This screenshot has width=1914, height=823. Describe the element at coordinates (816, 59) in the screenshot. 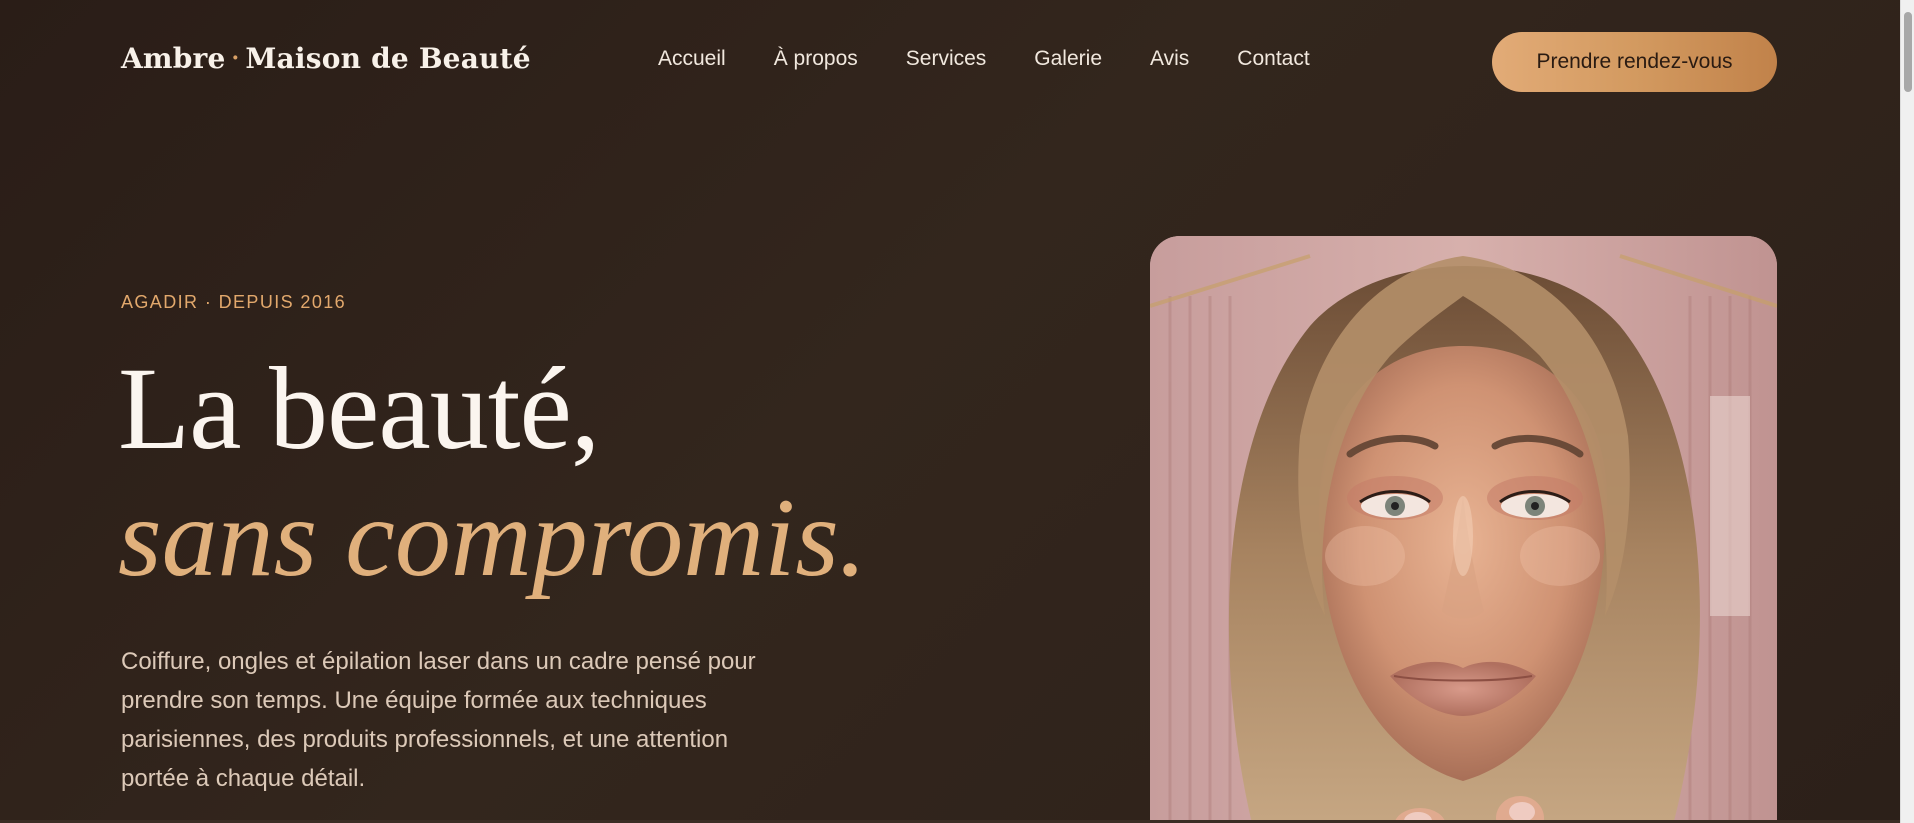

I see `nav-link-a-propos: À propos` at that location.